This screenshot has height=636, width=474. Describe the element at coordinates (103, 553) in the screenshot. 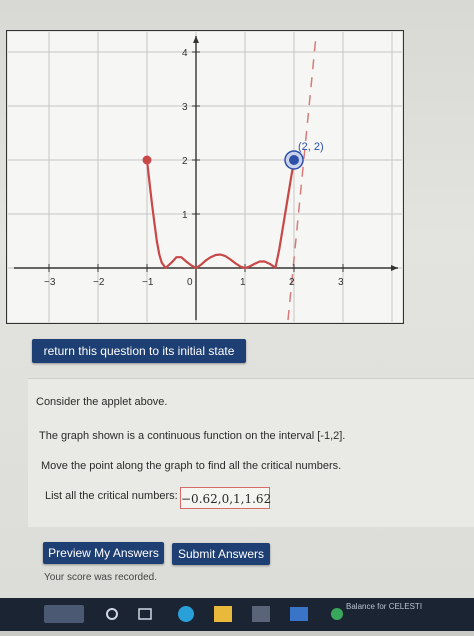

I see `preview-answers-button: Preview My Answers` at that location.